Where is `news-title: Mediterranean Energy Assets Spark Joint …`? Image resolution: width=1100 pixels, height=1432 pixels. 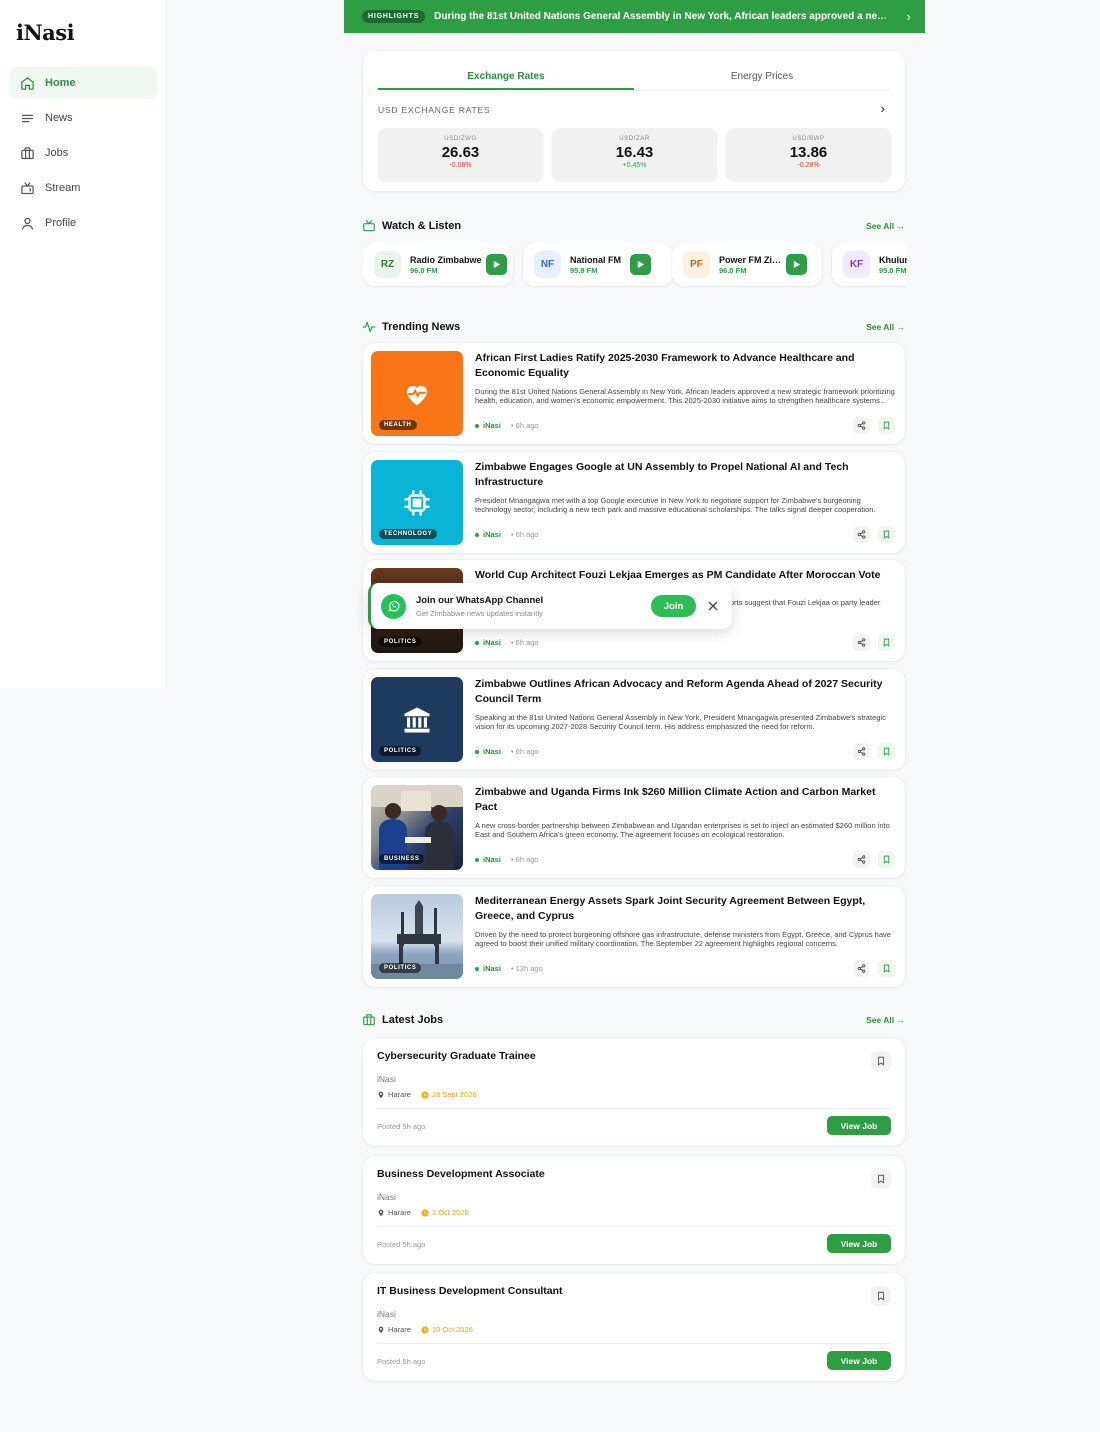
news-title: Mediterranean Energy Assets Spark Joint … is located at coordinates (685, 908).